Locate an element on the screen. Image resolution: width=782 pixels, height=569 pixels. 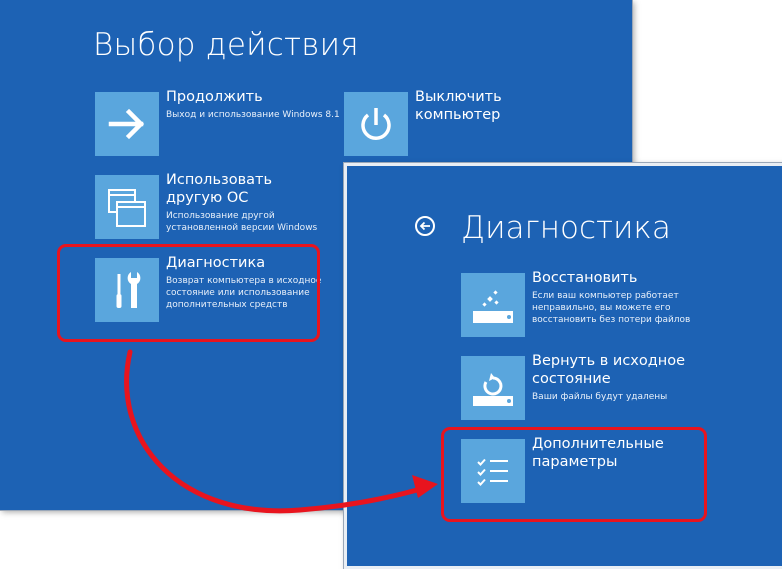
tile-label: Выключить компьютер is located at coordinates (458, 106).